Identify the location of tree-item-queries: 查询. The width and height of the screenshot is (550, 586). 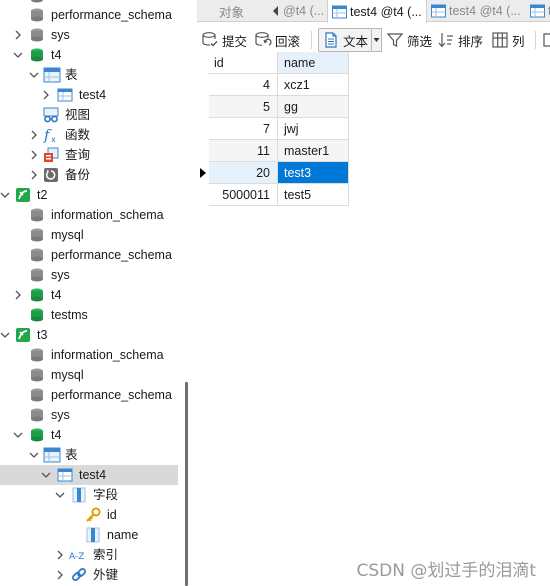
(89, 155).